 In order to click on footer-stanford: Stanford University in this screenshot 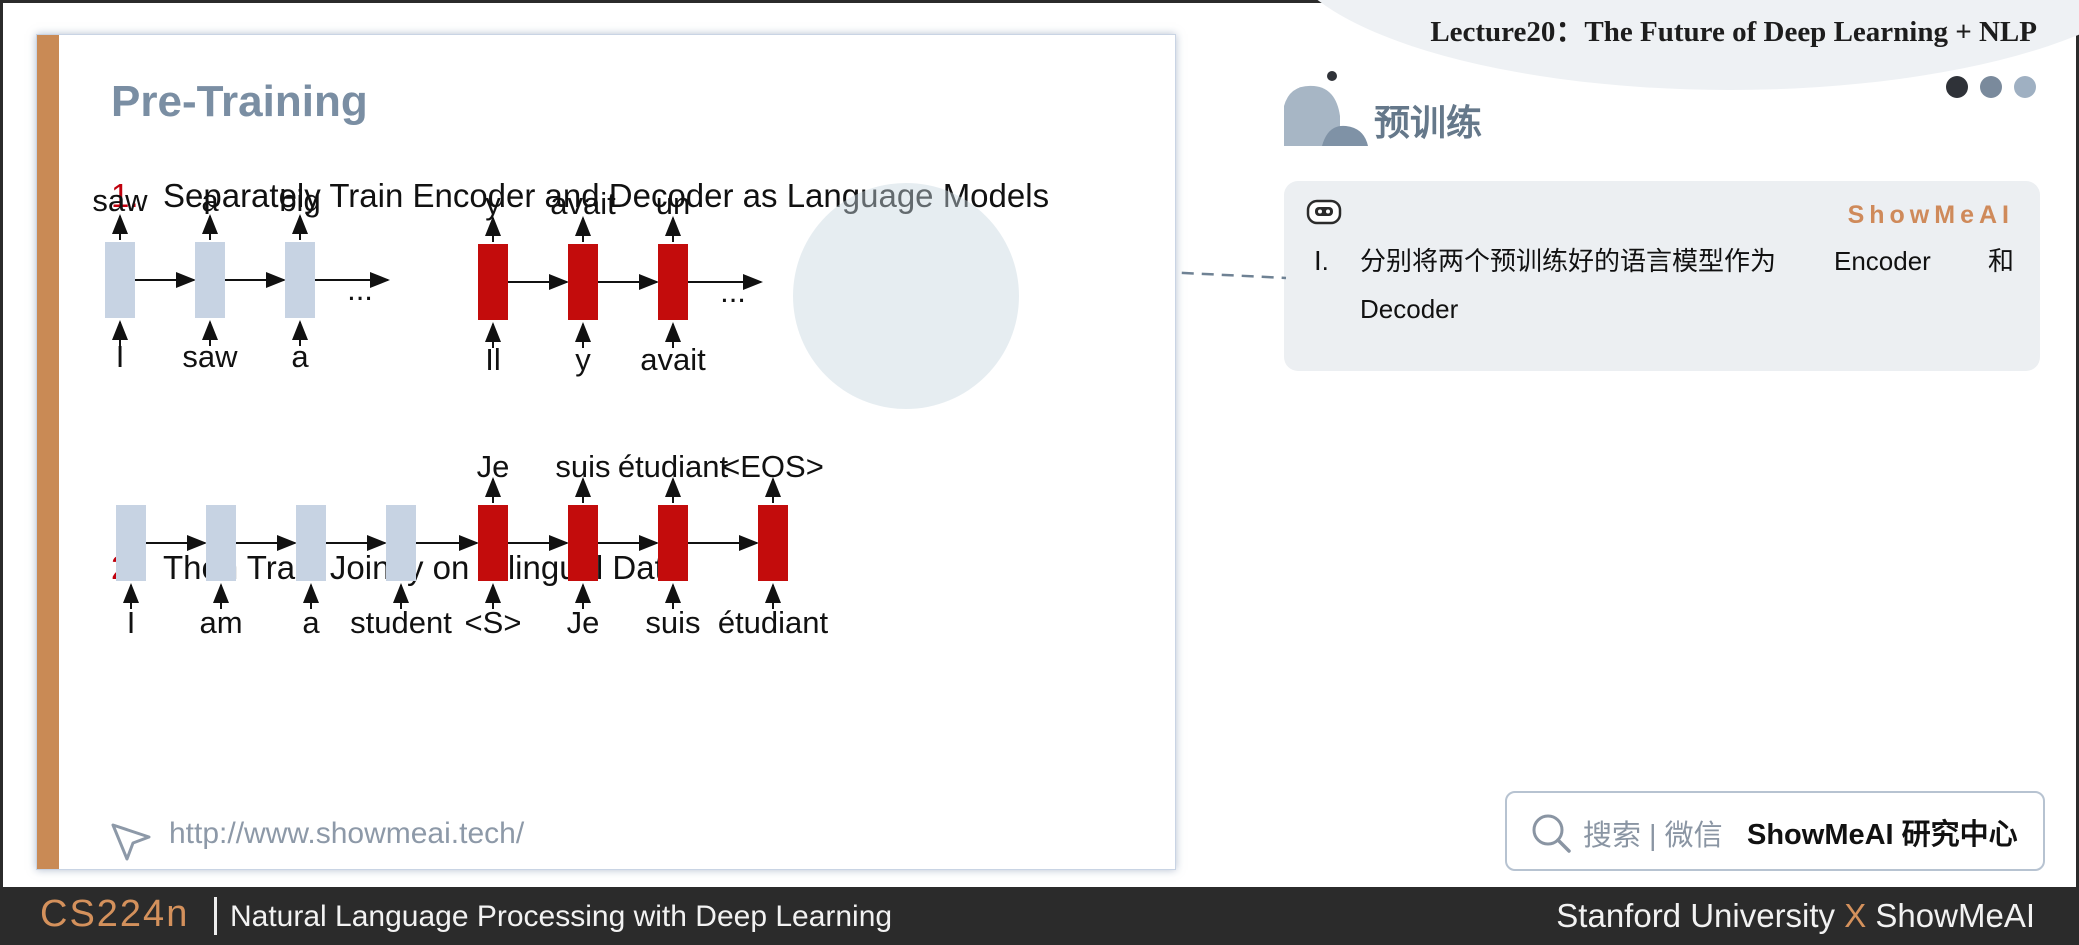, I will do `click(1696, 915)`.